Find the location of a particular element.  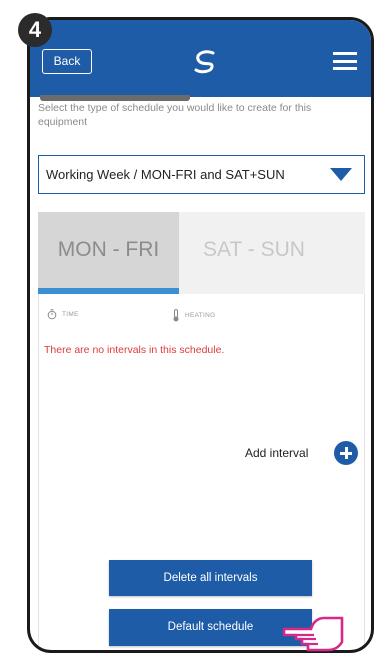

app-header: Back is located at coordinates (200, 58).